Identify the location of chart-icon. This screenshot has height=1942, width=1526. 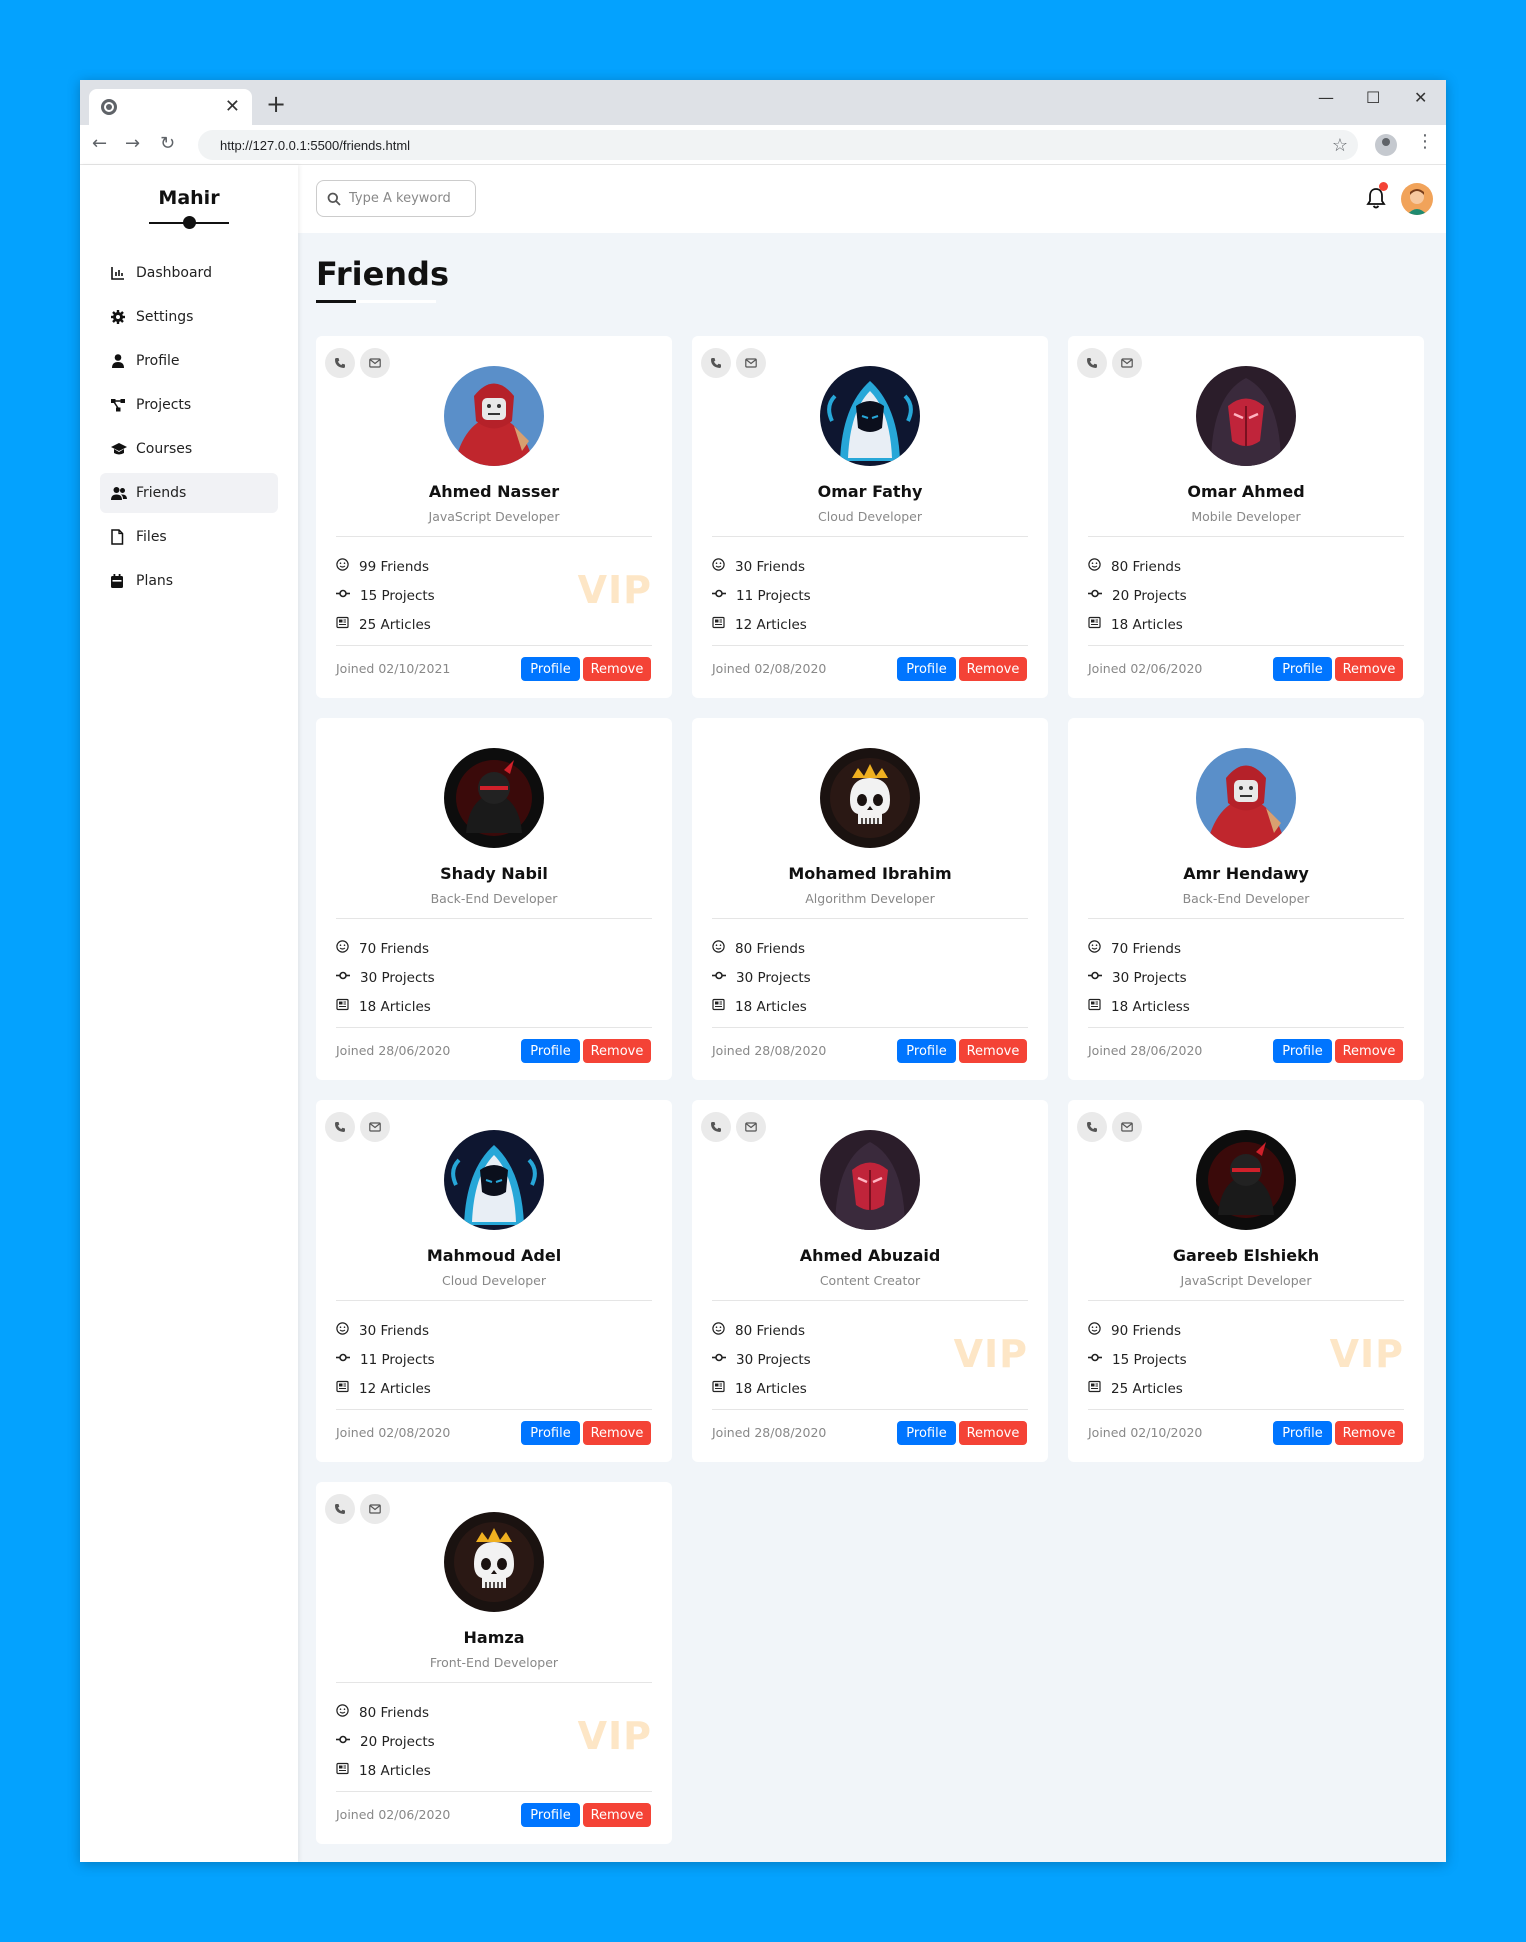
(118, 273).